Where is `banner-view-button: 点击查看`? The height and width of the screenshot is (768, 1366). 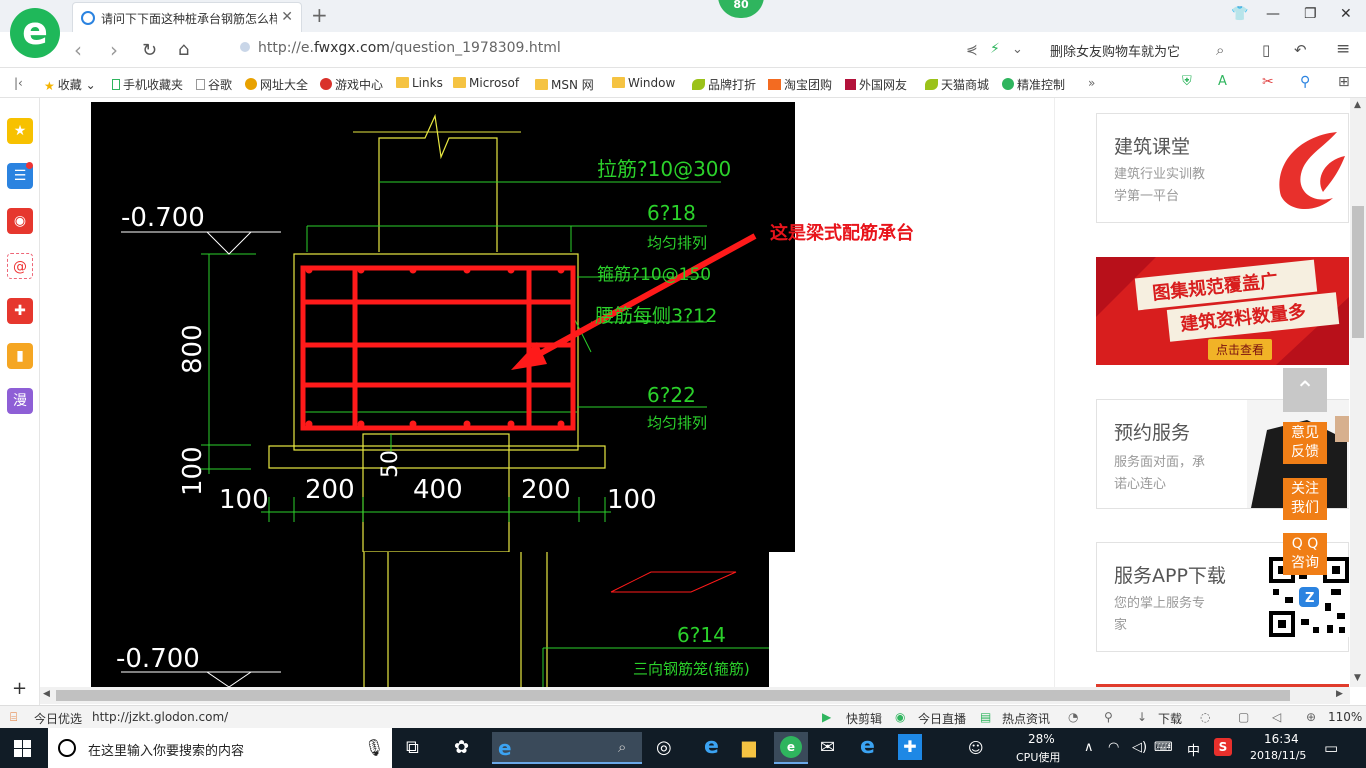
banner-view-button: 点击查看 is located at coordinates (1240, 349).